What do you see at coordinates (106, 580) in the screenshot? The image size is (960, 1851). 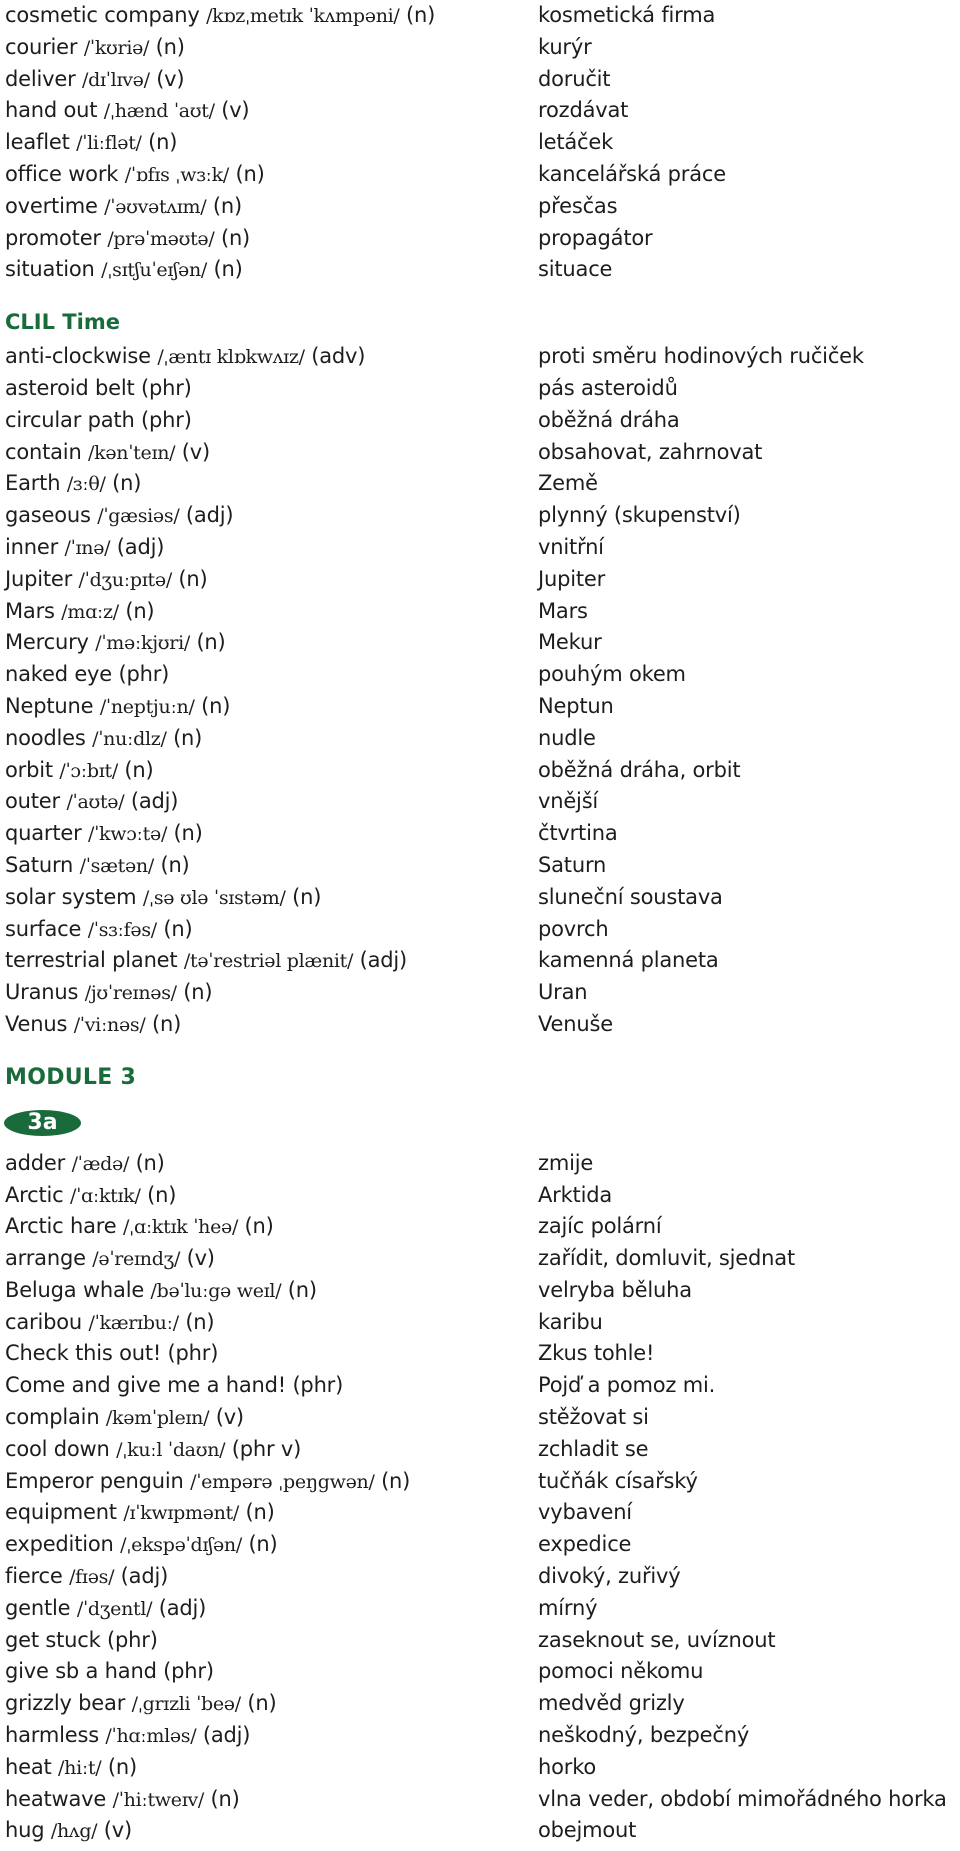 I see `english-term: Jupiter /ˈdʒuːpɪtə/ (n)` at bounding box center [106, 580].